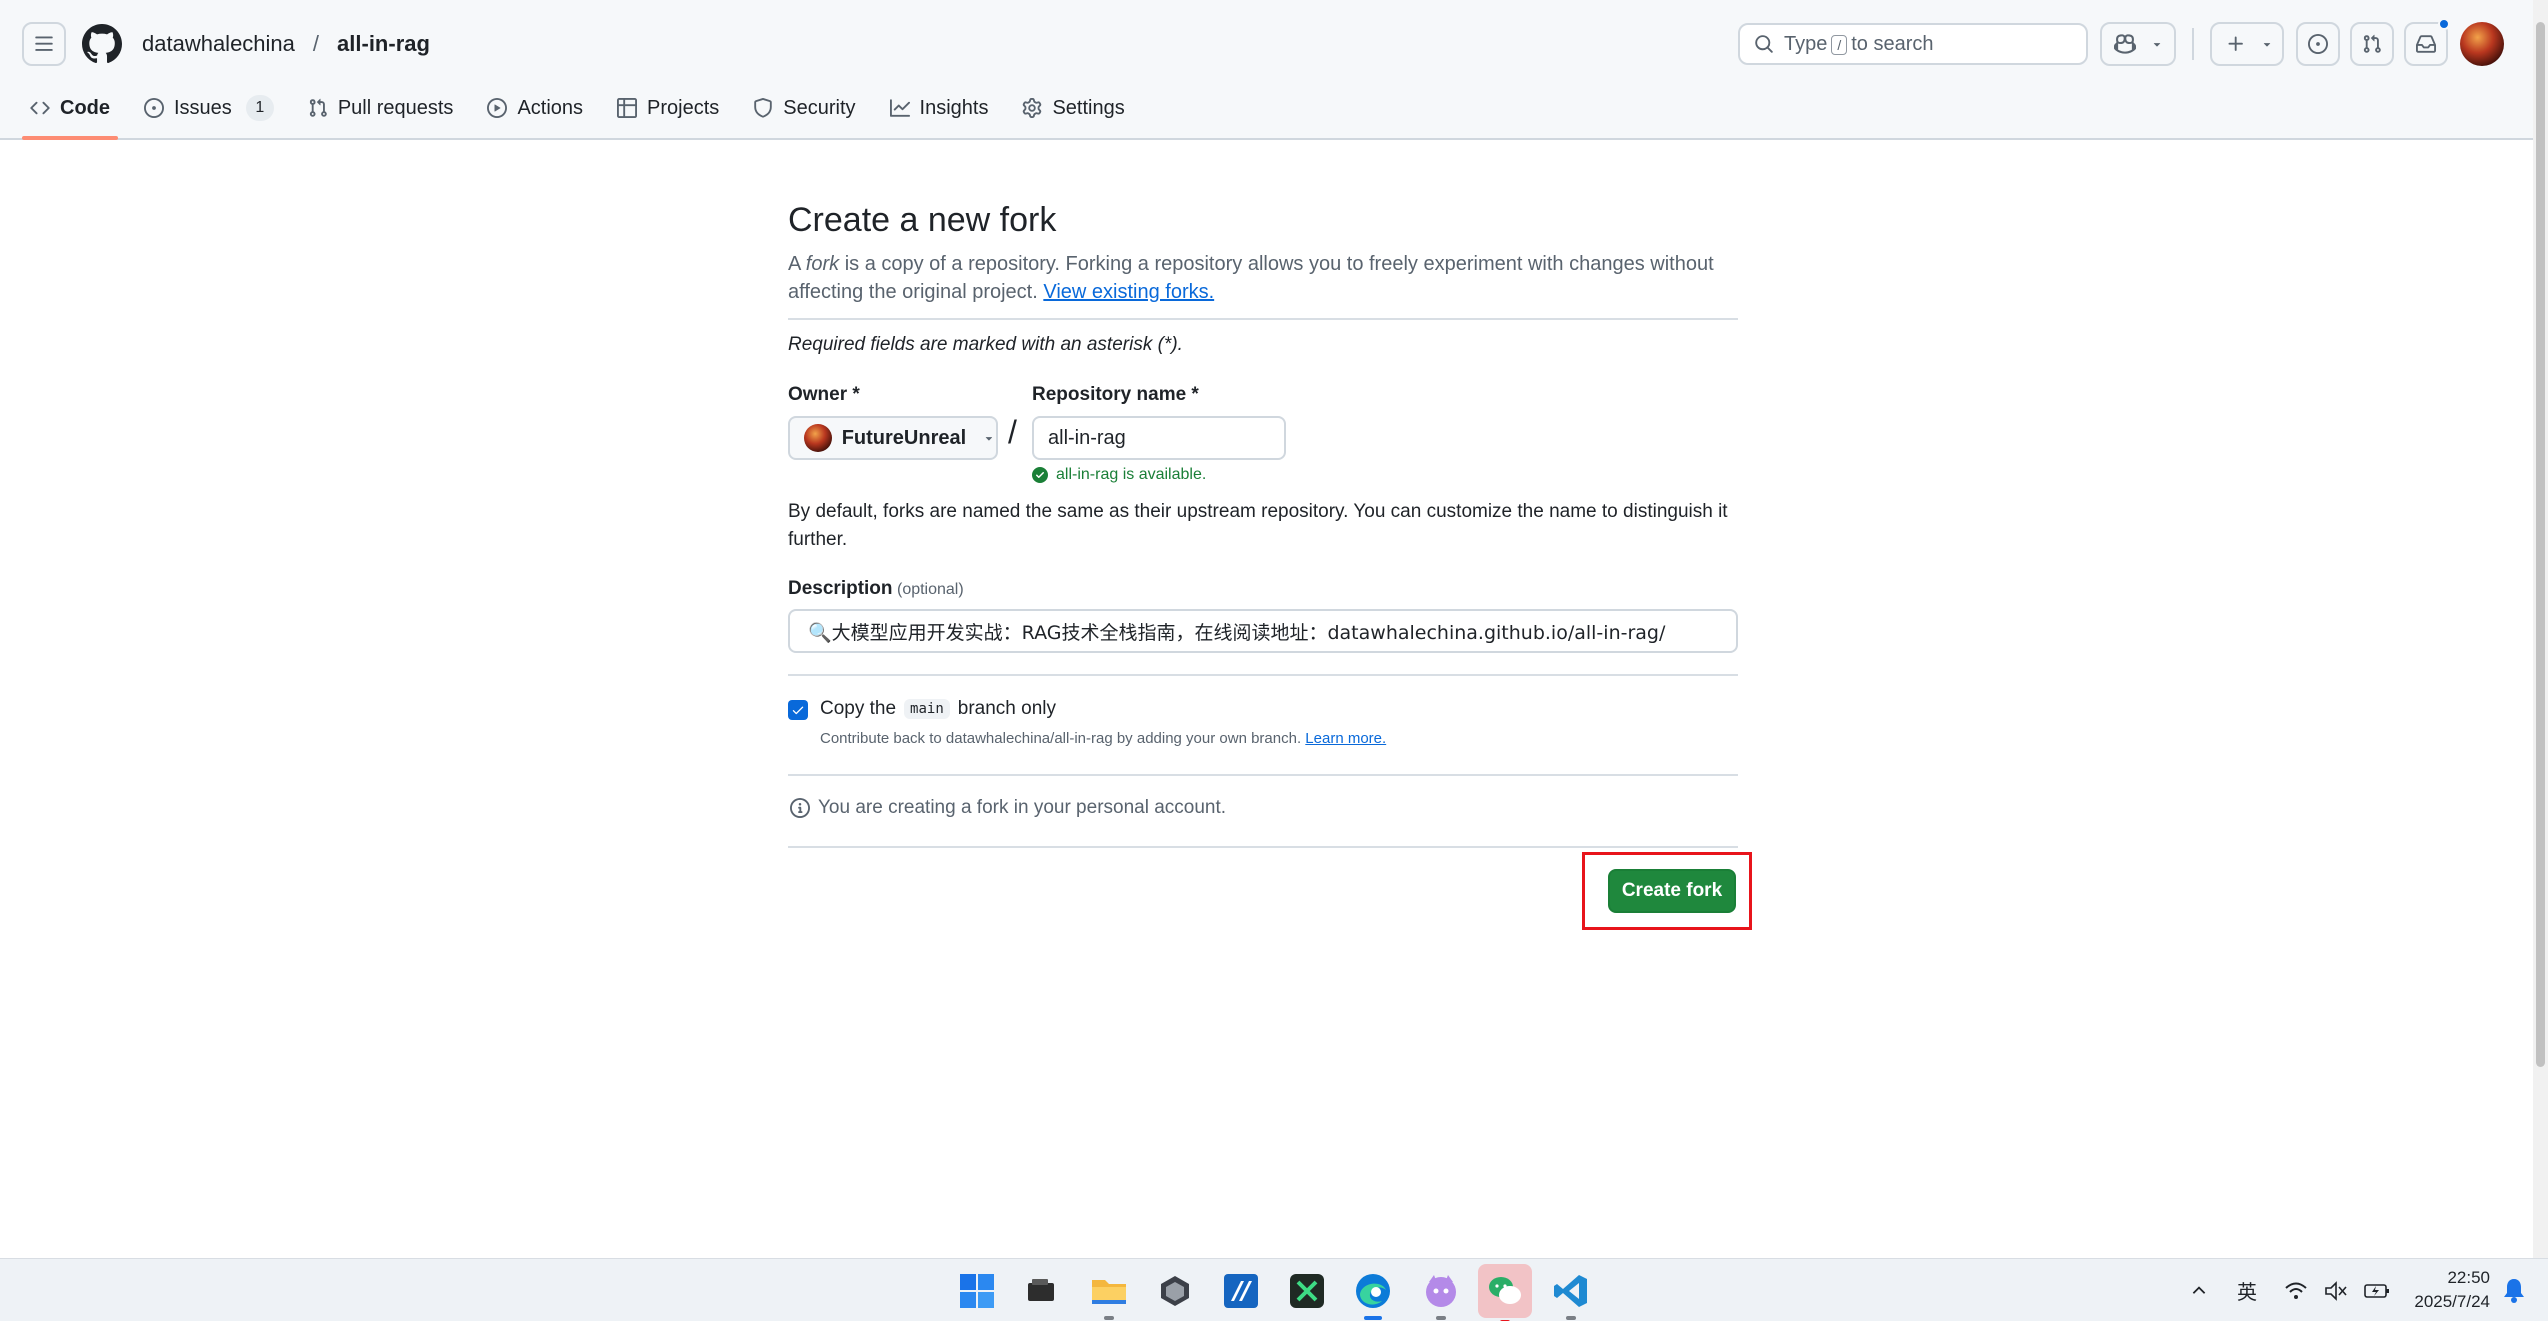 The height and width of the screenshot is (1321, 2548). I want to click on bell-icon, so click(2514, 1291).